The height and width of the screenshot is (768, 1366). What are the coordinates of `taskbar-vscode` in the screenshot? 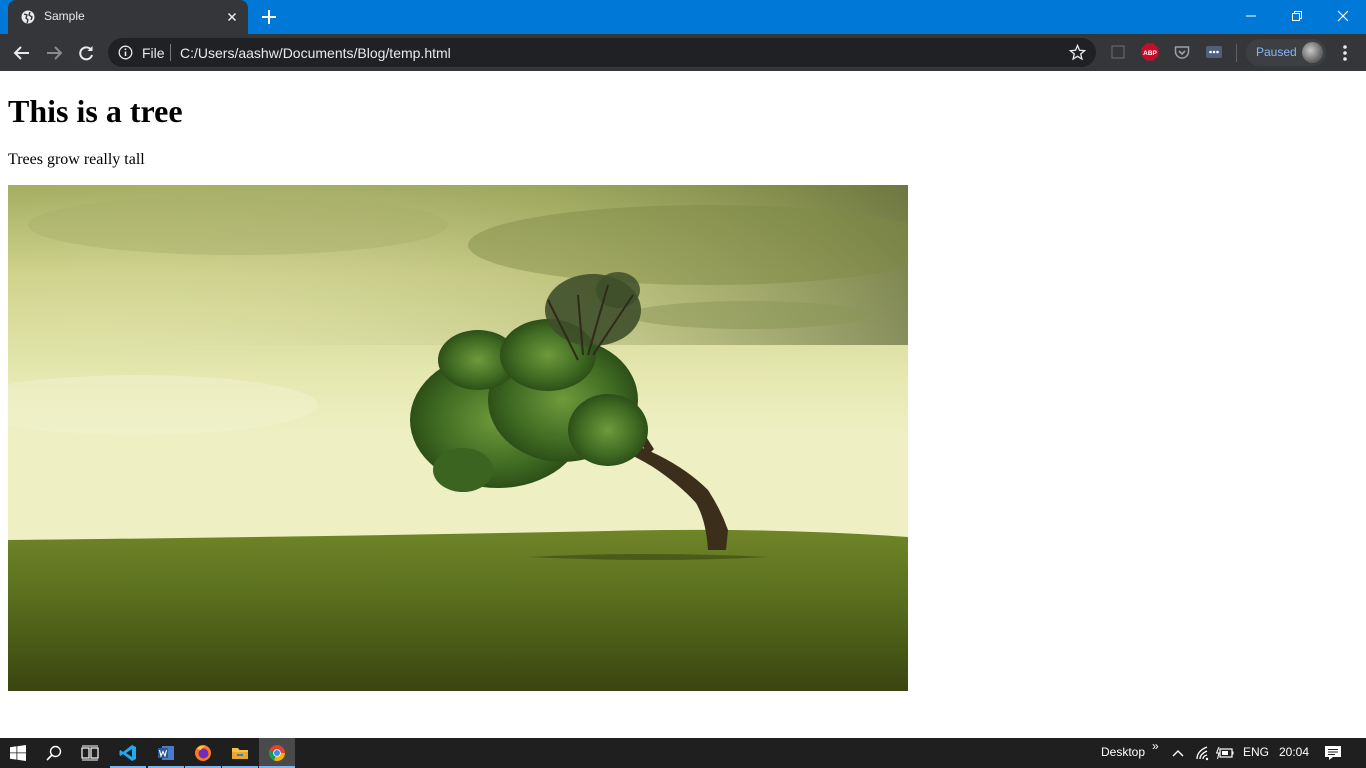 It's located at (128, 753).